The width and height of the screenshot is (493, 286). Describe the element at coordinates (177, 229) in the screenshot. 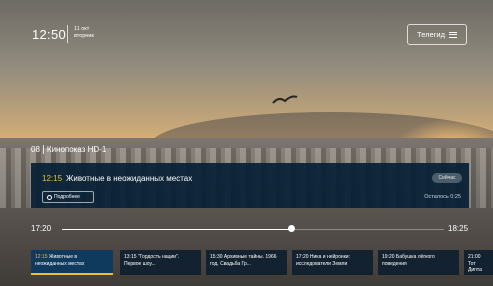

I see `progress-fill` at that location.